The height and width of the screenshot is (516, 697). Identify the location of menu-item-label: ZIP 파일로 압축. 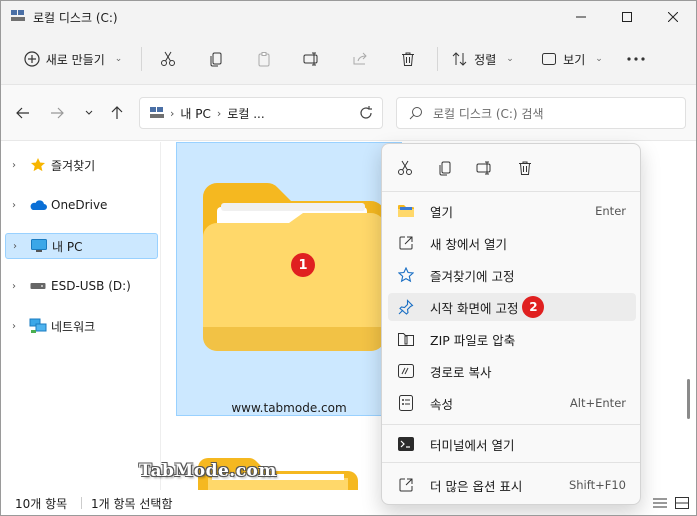
(473, 340).